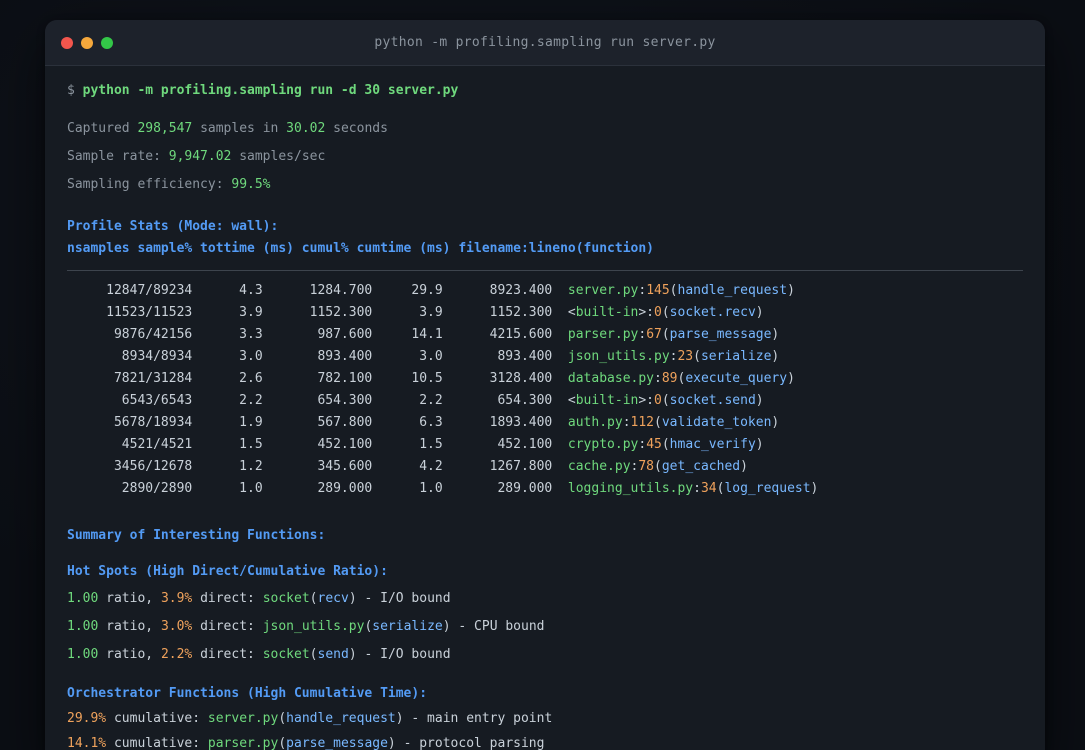 This screenshot has width=1085, height=750. Describe the element at coordinates (545, 185) in the screenshot. I see `efficiency-line: Sampling efficiency: 99.5%` at that location.